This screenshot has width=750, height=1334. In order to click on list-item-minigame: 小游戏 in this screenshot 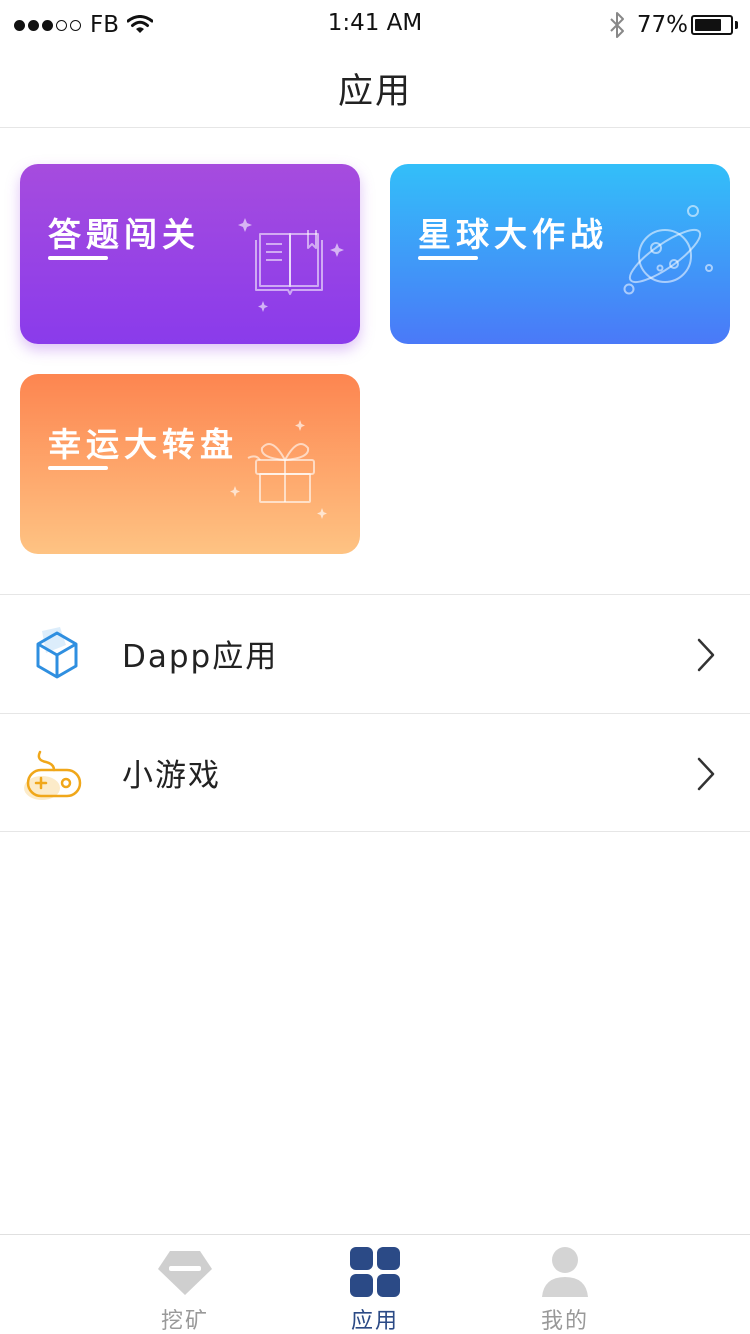, I will do `click(375, 772)`.